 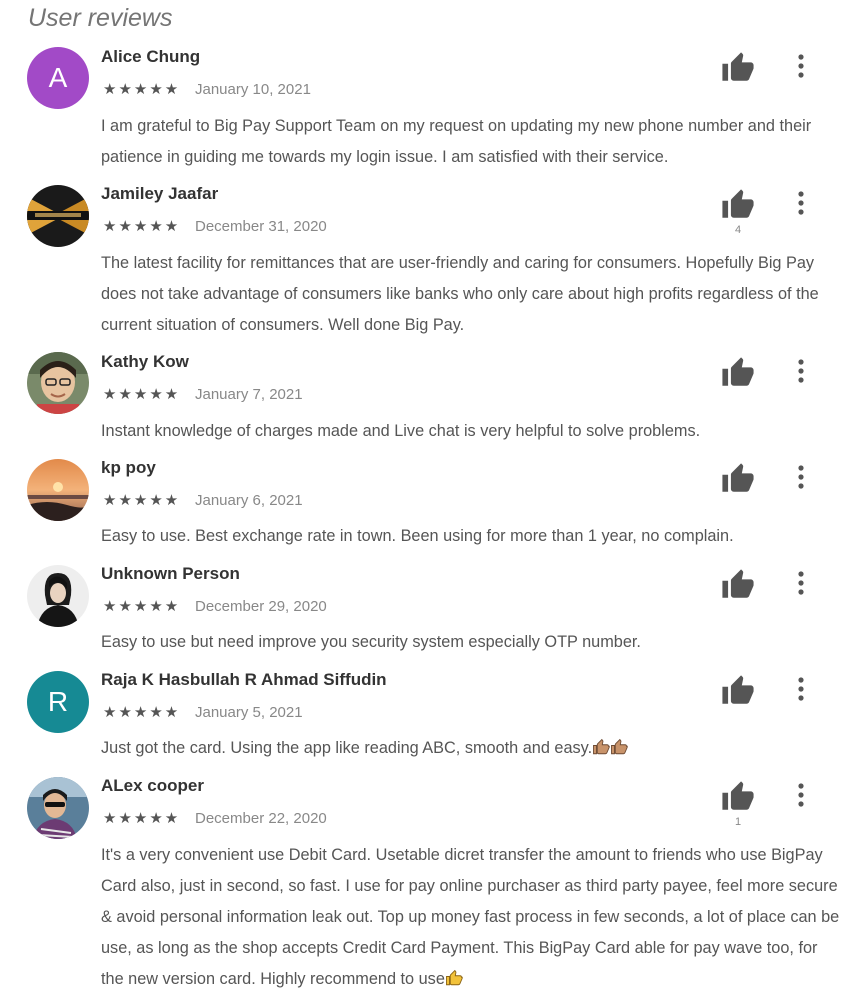 I want to click on review-author: Jamiley Jaafar, so click(x=160, y=193).